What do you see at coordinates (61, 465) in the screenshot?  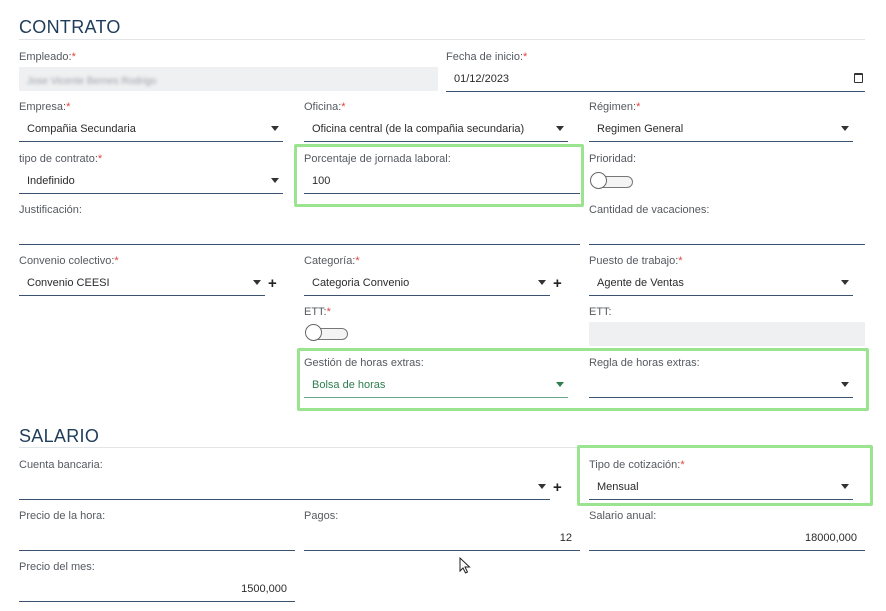 I see `cuenta-bancaria-label: Cuenta bancaria:` at bounding box center [61, 465].